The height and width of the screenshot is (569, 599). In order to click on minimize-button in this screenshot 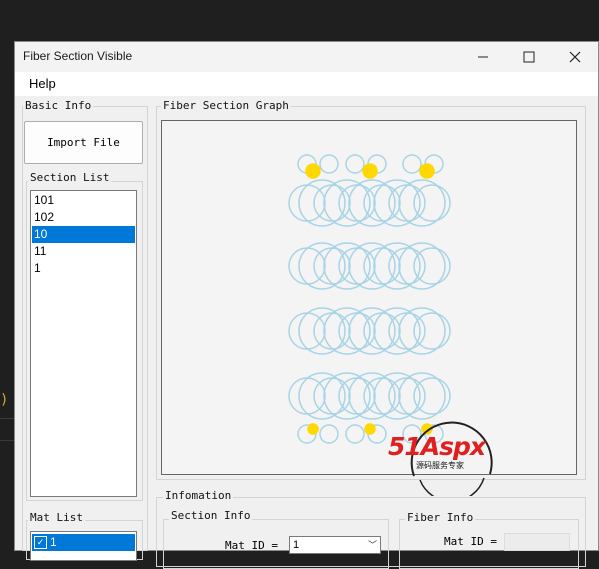, I will do `click(483, 57)`.